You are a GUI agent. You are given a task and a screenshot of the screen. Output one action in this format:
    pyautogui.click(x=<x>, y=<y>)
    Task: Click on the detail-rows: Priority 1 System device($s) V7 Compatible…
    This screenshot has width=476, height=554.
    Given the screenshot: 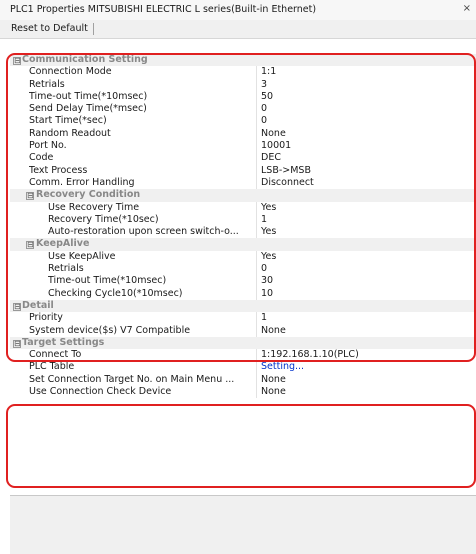 What is the action you would take?
    pyautogui.click(x=243, y=324)
    